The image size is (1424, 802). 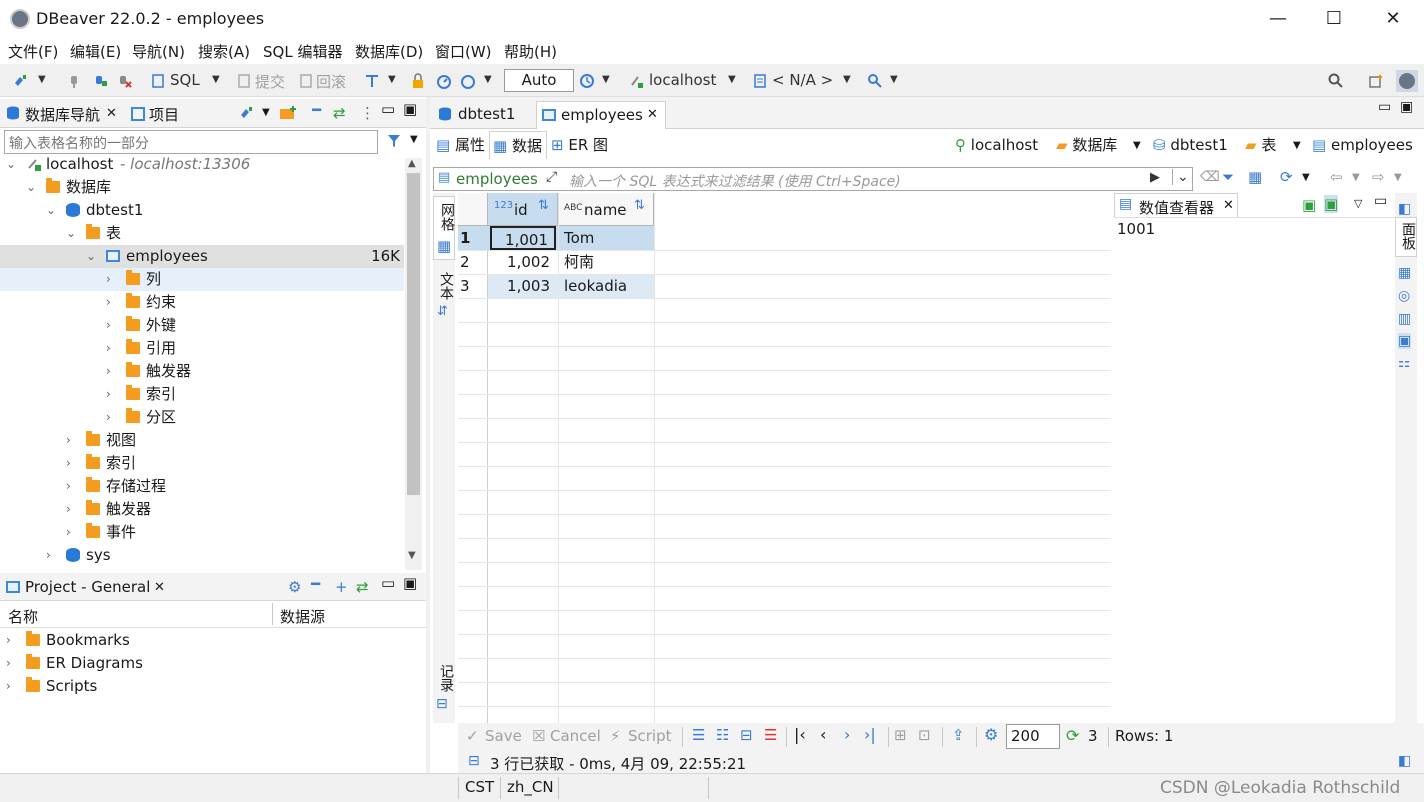 I want to click on panel-toggle-icon: ◧, so click(x=1404, y=761).